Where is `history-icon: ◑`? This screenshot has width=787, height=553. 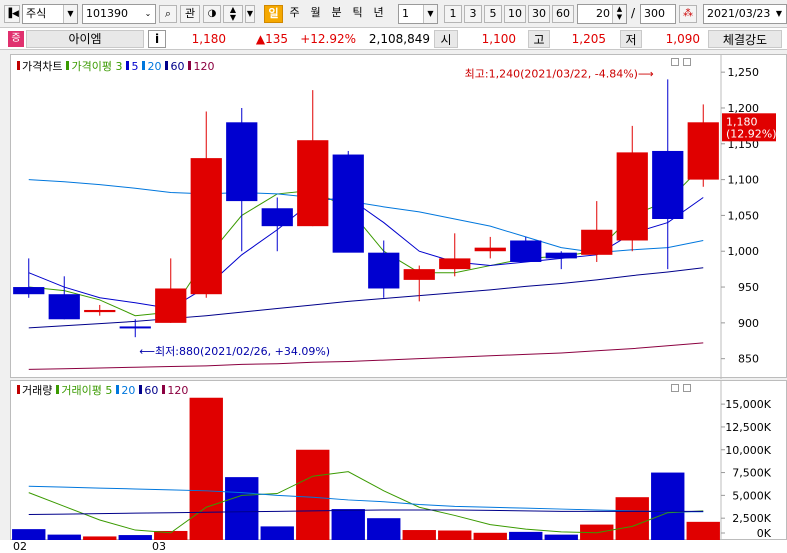
history-icon: ◑ is located at coordinates (212, 14).